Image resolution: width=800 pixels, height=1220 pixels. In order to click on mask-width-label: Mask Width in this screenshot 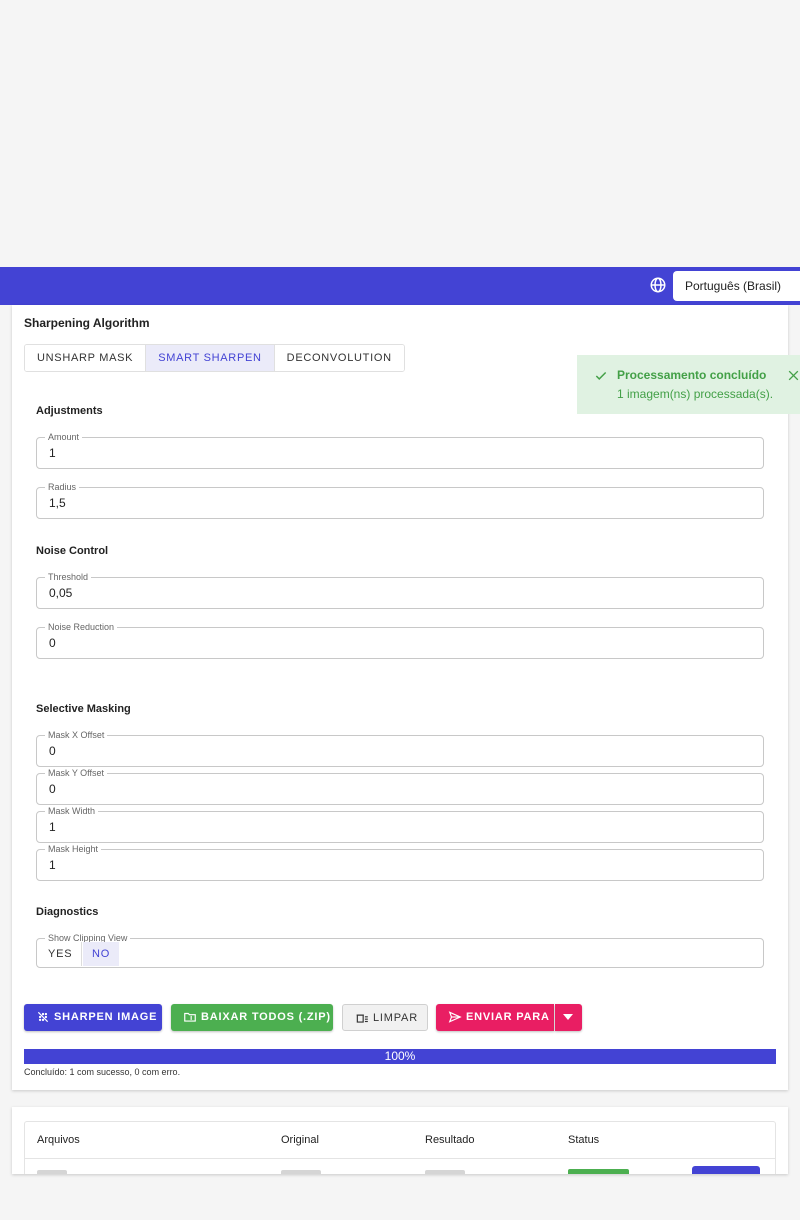, I will do `click(72, 811)`.